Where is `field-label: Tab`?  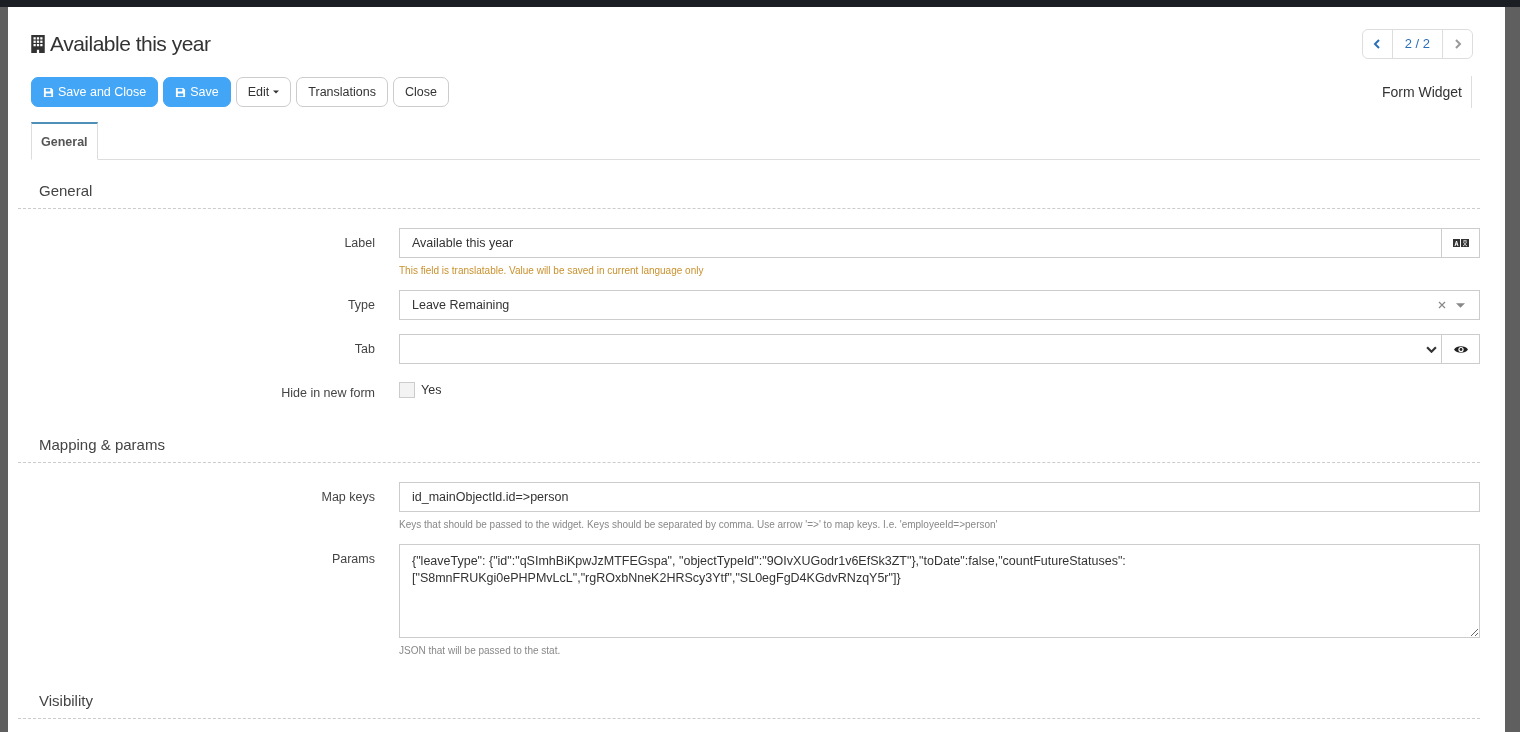
field-label: Tab is located at coordinates (364, 349).